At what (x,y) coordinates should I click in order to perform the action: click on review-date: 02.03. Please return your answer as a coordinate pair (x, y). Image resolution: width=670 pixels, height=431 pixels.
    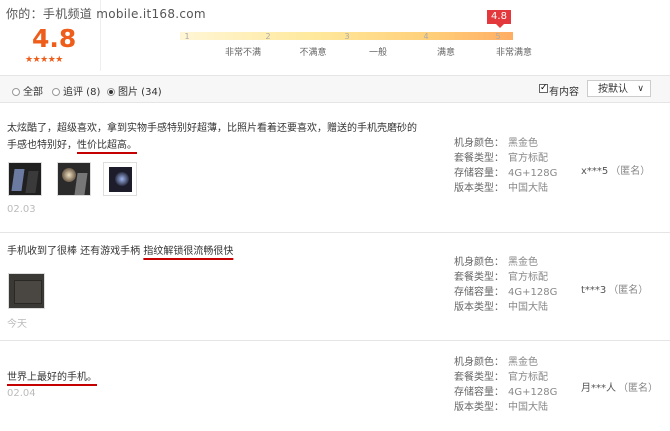
    Looking at the image, I should click on (21, 209).